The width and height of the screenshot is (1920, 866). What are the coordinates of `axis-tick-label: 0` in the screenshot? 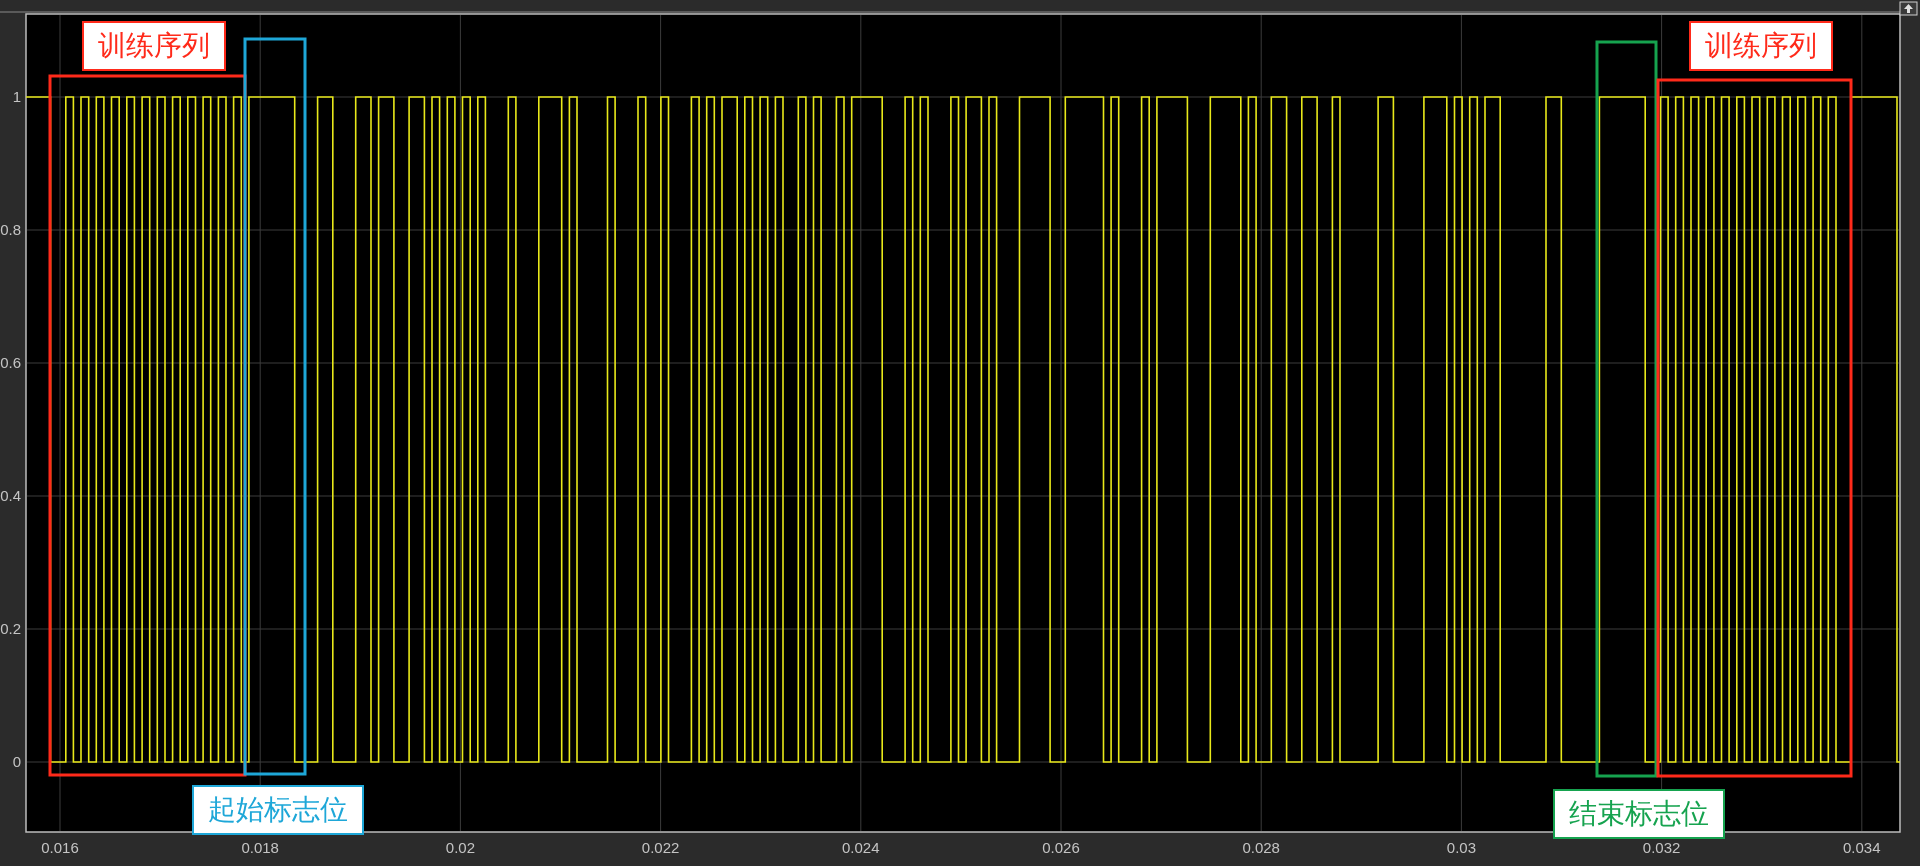 It's located at (16, 761).